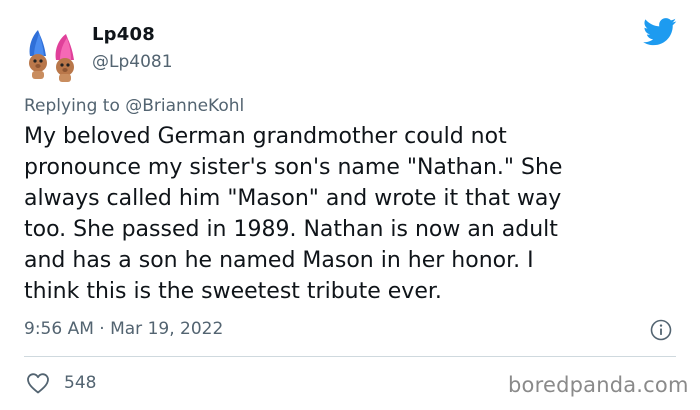 Image resolution: width=700 pixels, height=410 pixels. I want to click on reply-mention-link: @BrianneKohl, so click(184, 106).